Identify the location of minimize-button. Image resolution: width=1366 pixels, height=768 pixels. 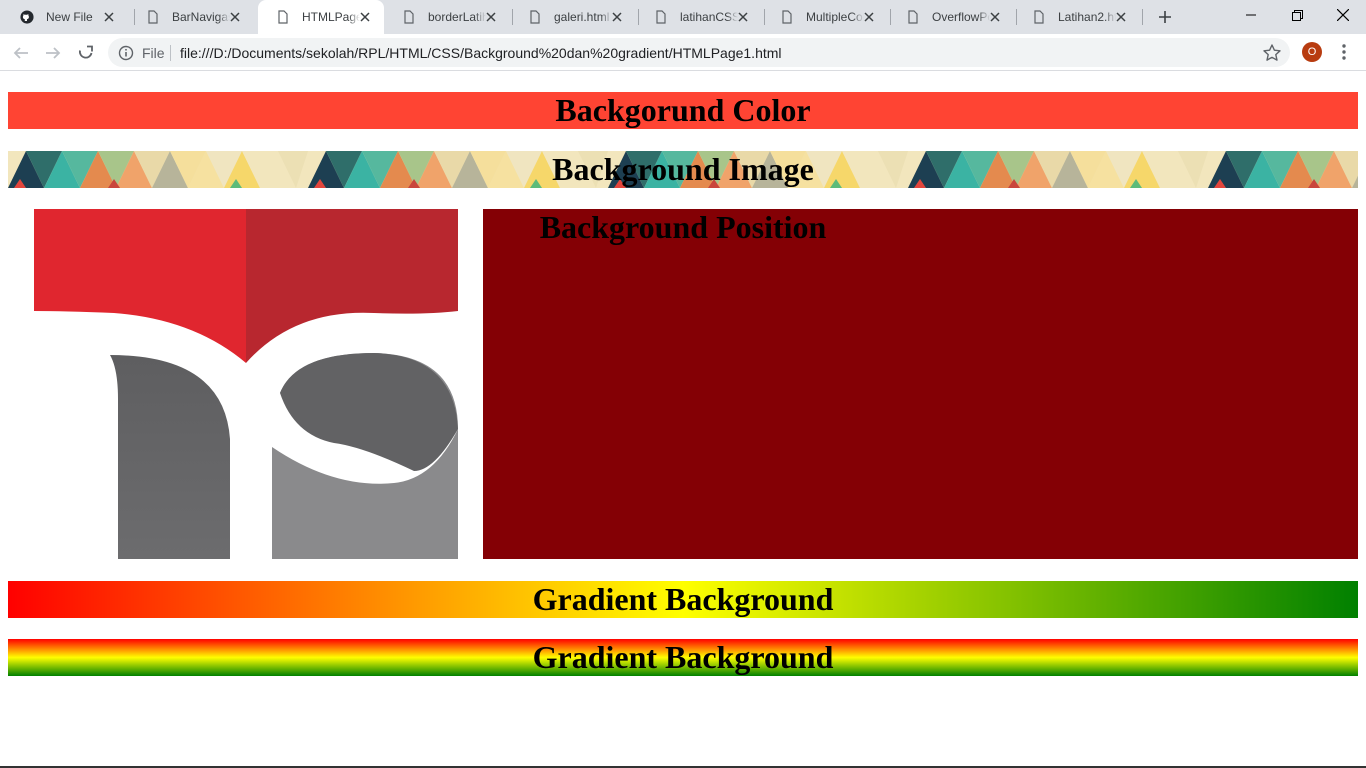
(1251, 15).